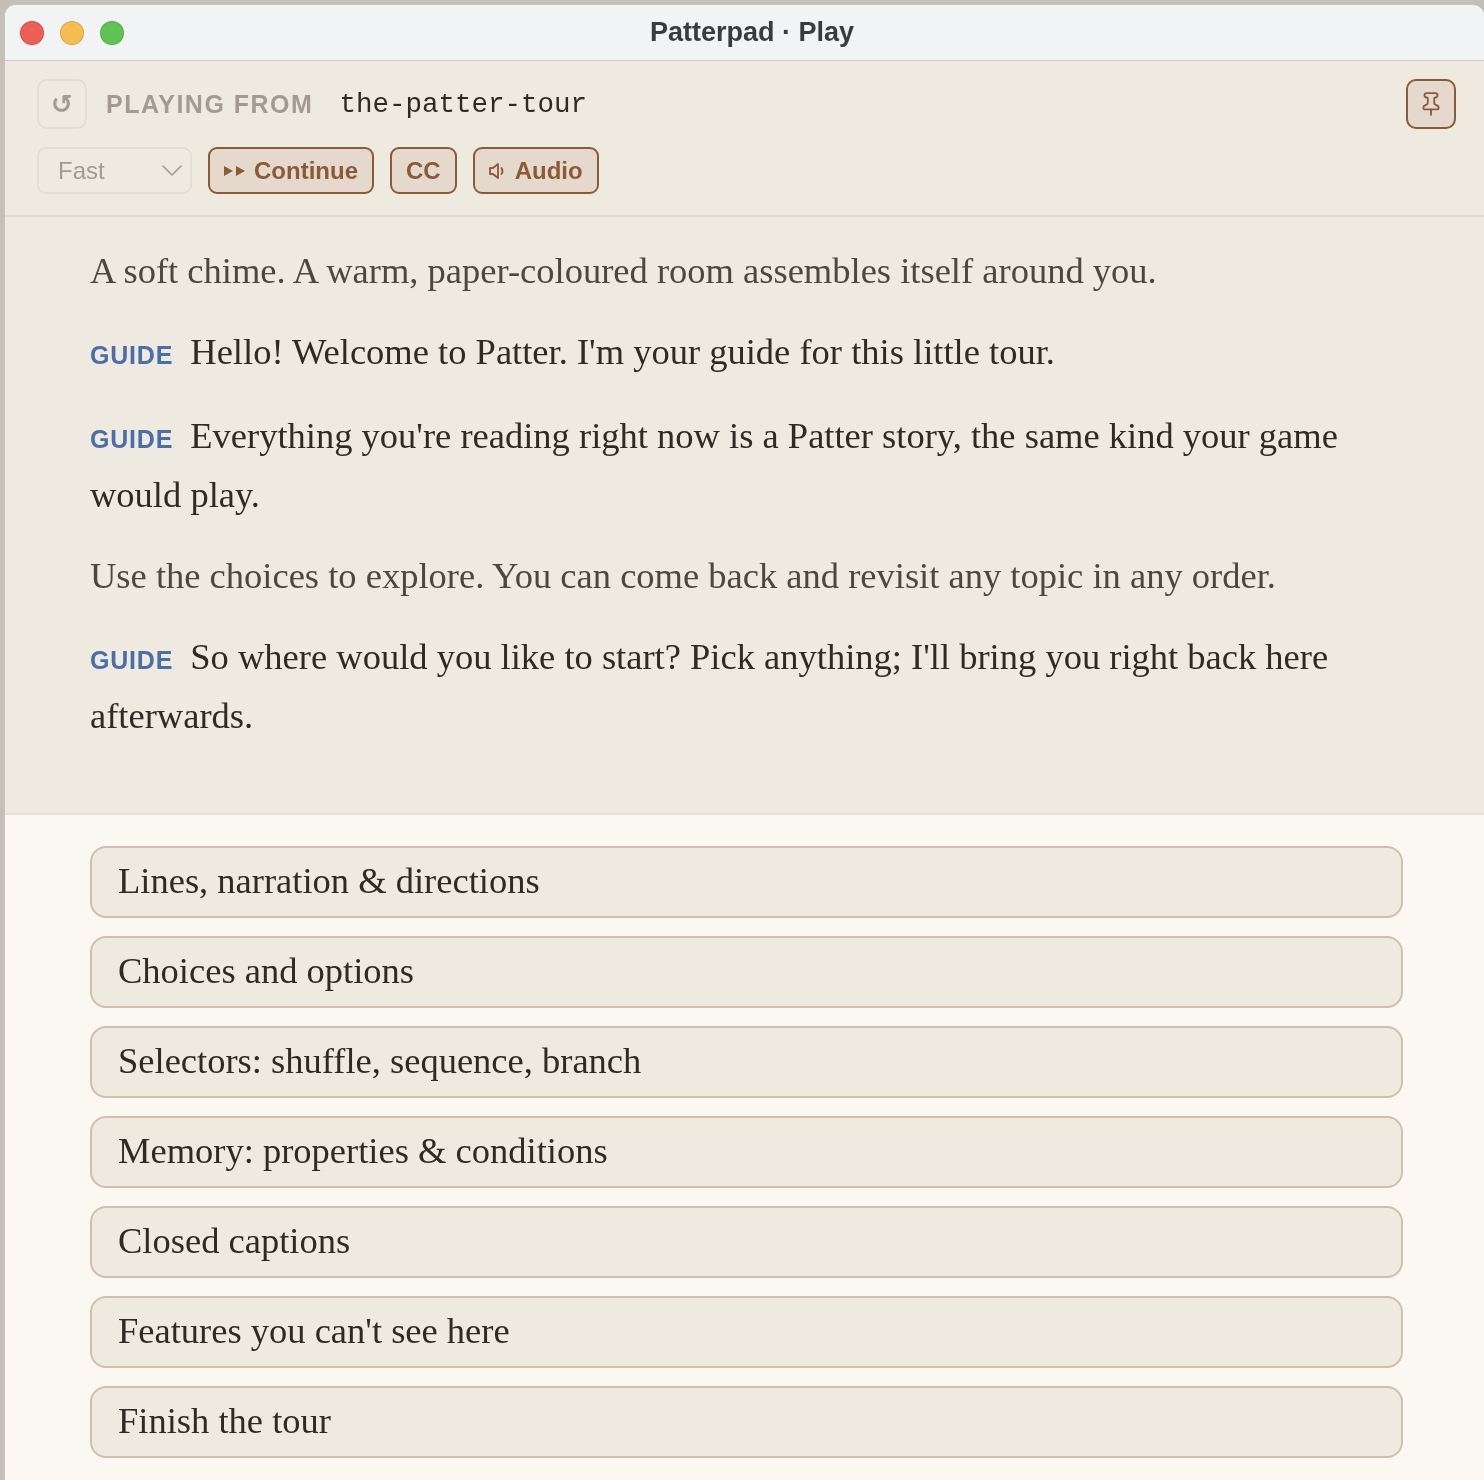 Image resolution: width=1484 pixels, height=1480 pixels. I want to click on dialogue-line: GUIDE Hello! Welcome to Patter. I'm your guide for this little tour., so click(573, 352).